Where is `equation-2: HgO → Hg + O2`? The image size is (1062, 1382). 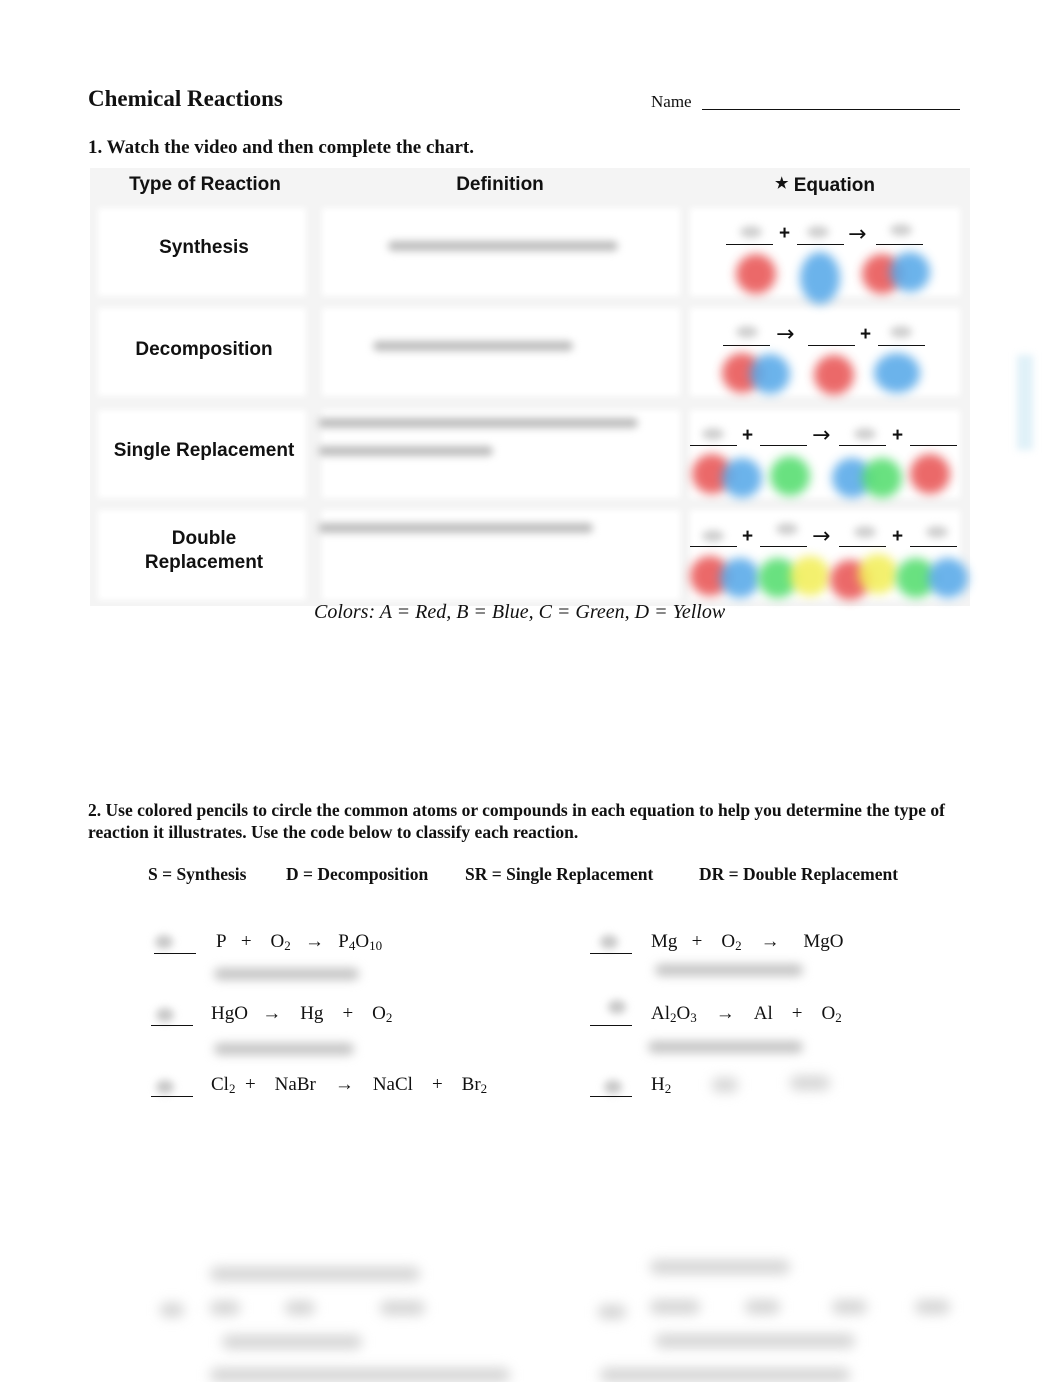 equation-2: HgO → Hg + O2 is located at coordinates (301, 1014).